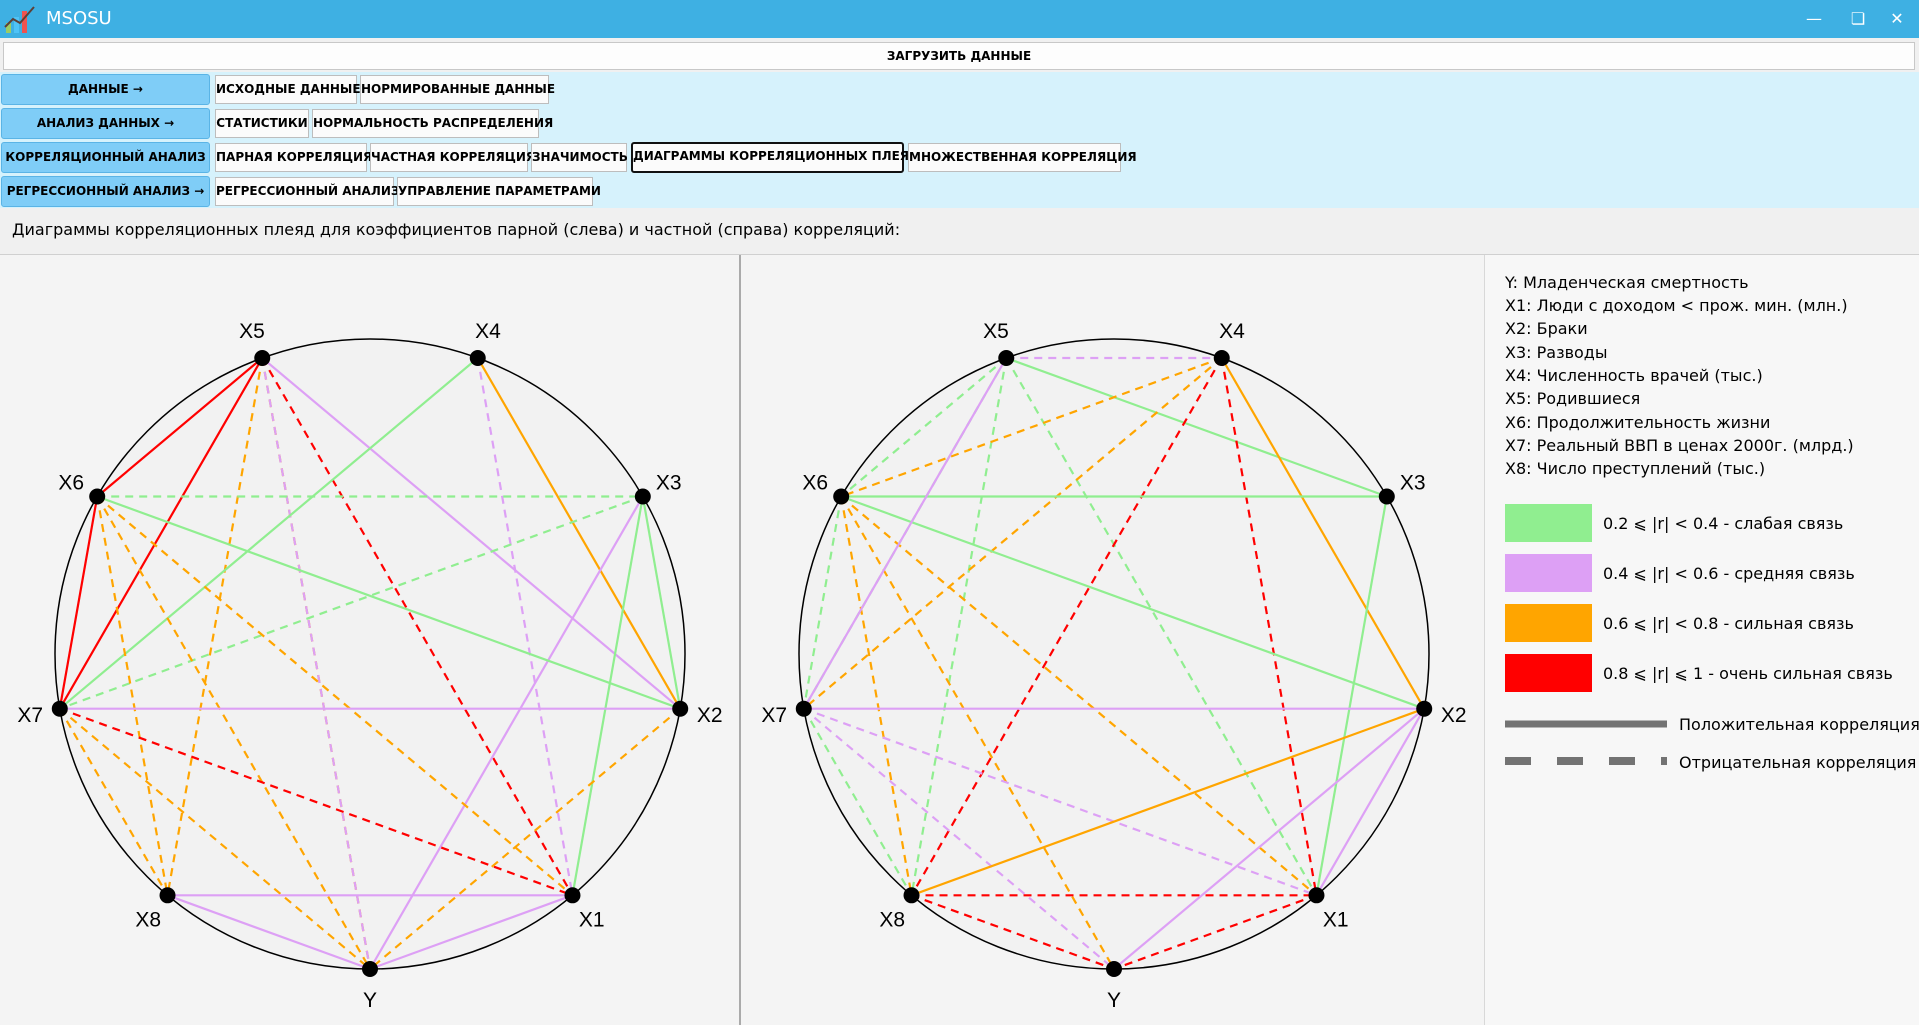  Describe the element at coordinates (1679, 445) in the screenshot. I see `legend-var-x7: X7: Реальный ВВП в ценах 2000г. (млрд.)` at that location.